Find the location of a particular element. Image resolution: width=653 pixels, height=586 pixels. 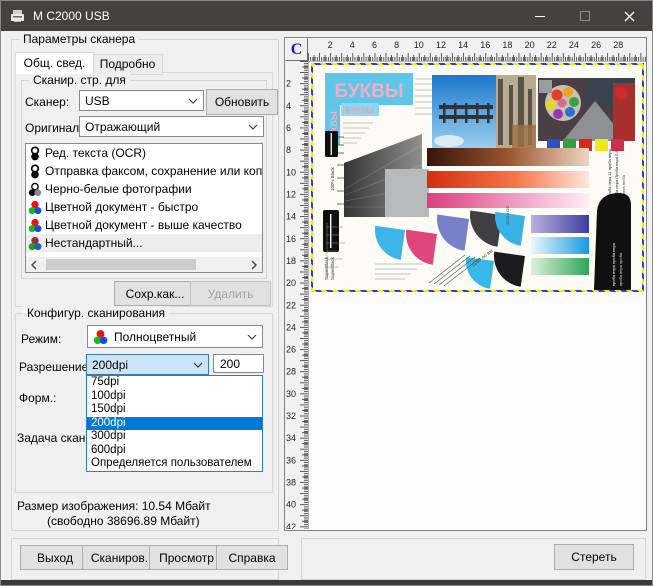

rgb-muted-circles-icon is located at coordinates (35, 243).